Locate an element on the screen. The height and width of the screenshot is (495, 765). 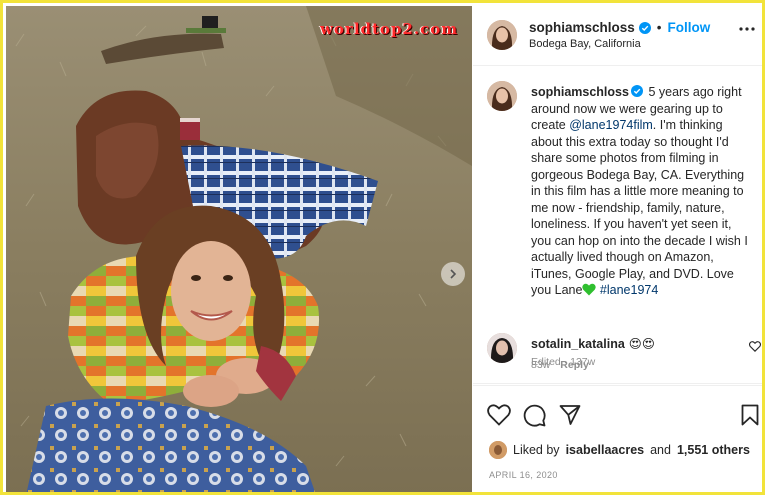
location-link: Bodega Bay, California is located at coordinates (585, 44).